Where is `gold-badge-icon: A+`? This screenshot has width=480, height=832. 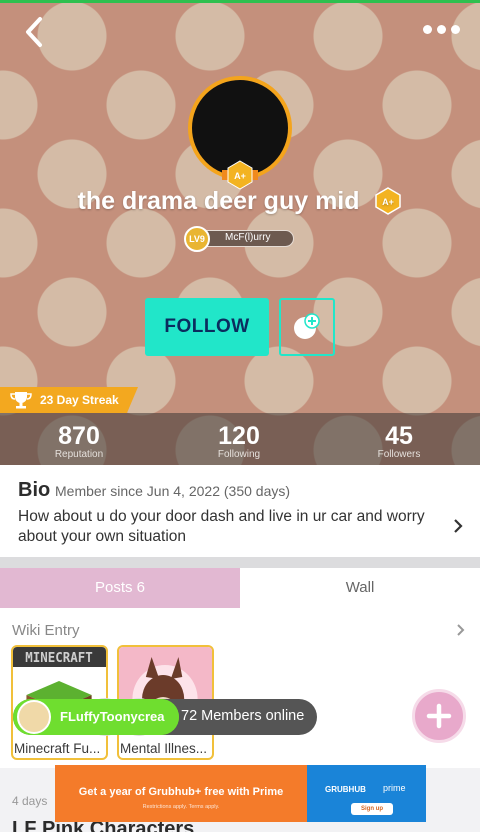
gold-badge-icon: A+ is located at coordinates (388, 201).